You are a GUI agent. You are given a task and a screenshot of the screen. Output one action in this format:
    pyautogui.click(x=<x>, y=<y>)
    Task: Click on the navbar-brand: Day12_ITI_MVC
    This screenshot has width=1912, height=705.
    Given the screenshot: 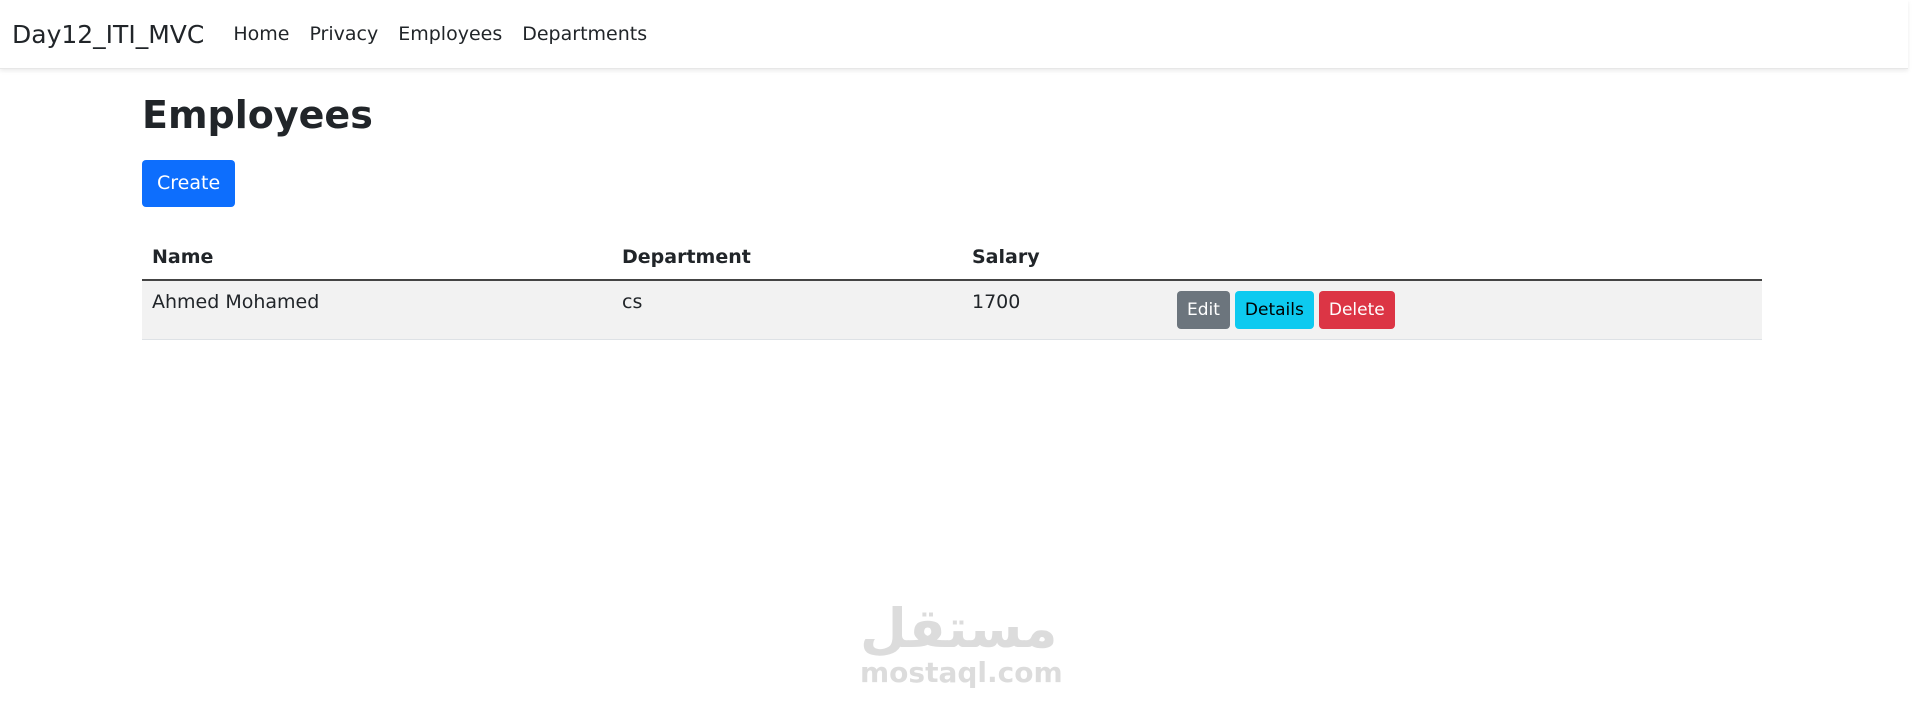 What is the action you would take?
    pyautogui.click(x=108, y=34)
    